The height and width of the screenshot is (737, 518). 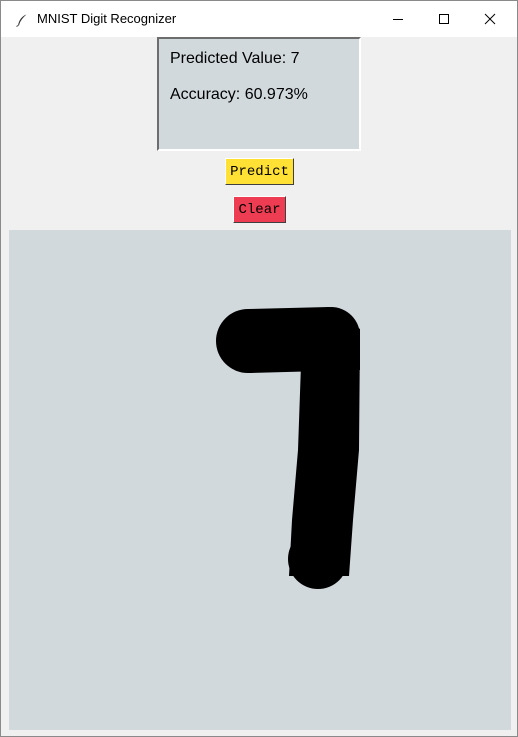 I want to click on drawn-digit-stroke, so click(x=288, y=448).